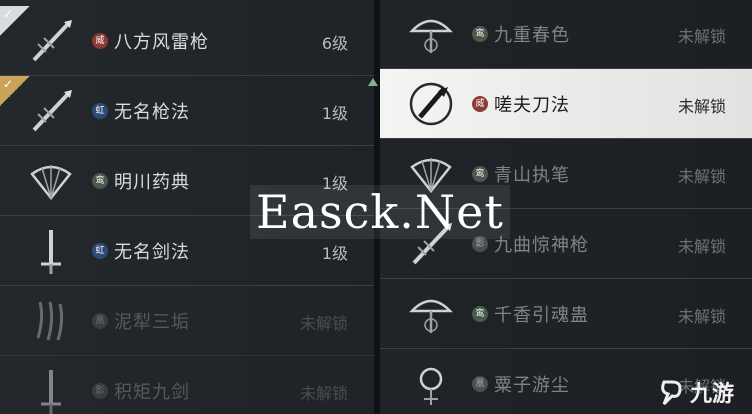 The height and width of the screenshot is (414, 752). Describe the element at coordinates (532, 35) in the screenshot. I see `skill-name: 九重春色` at that location.